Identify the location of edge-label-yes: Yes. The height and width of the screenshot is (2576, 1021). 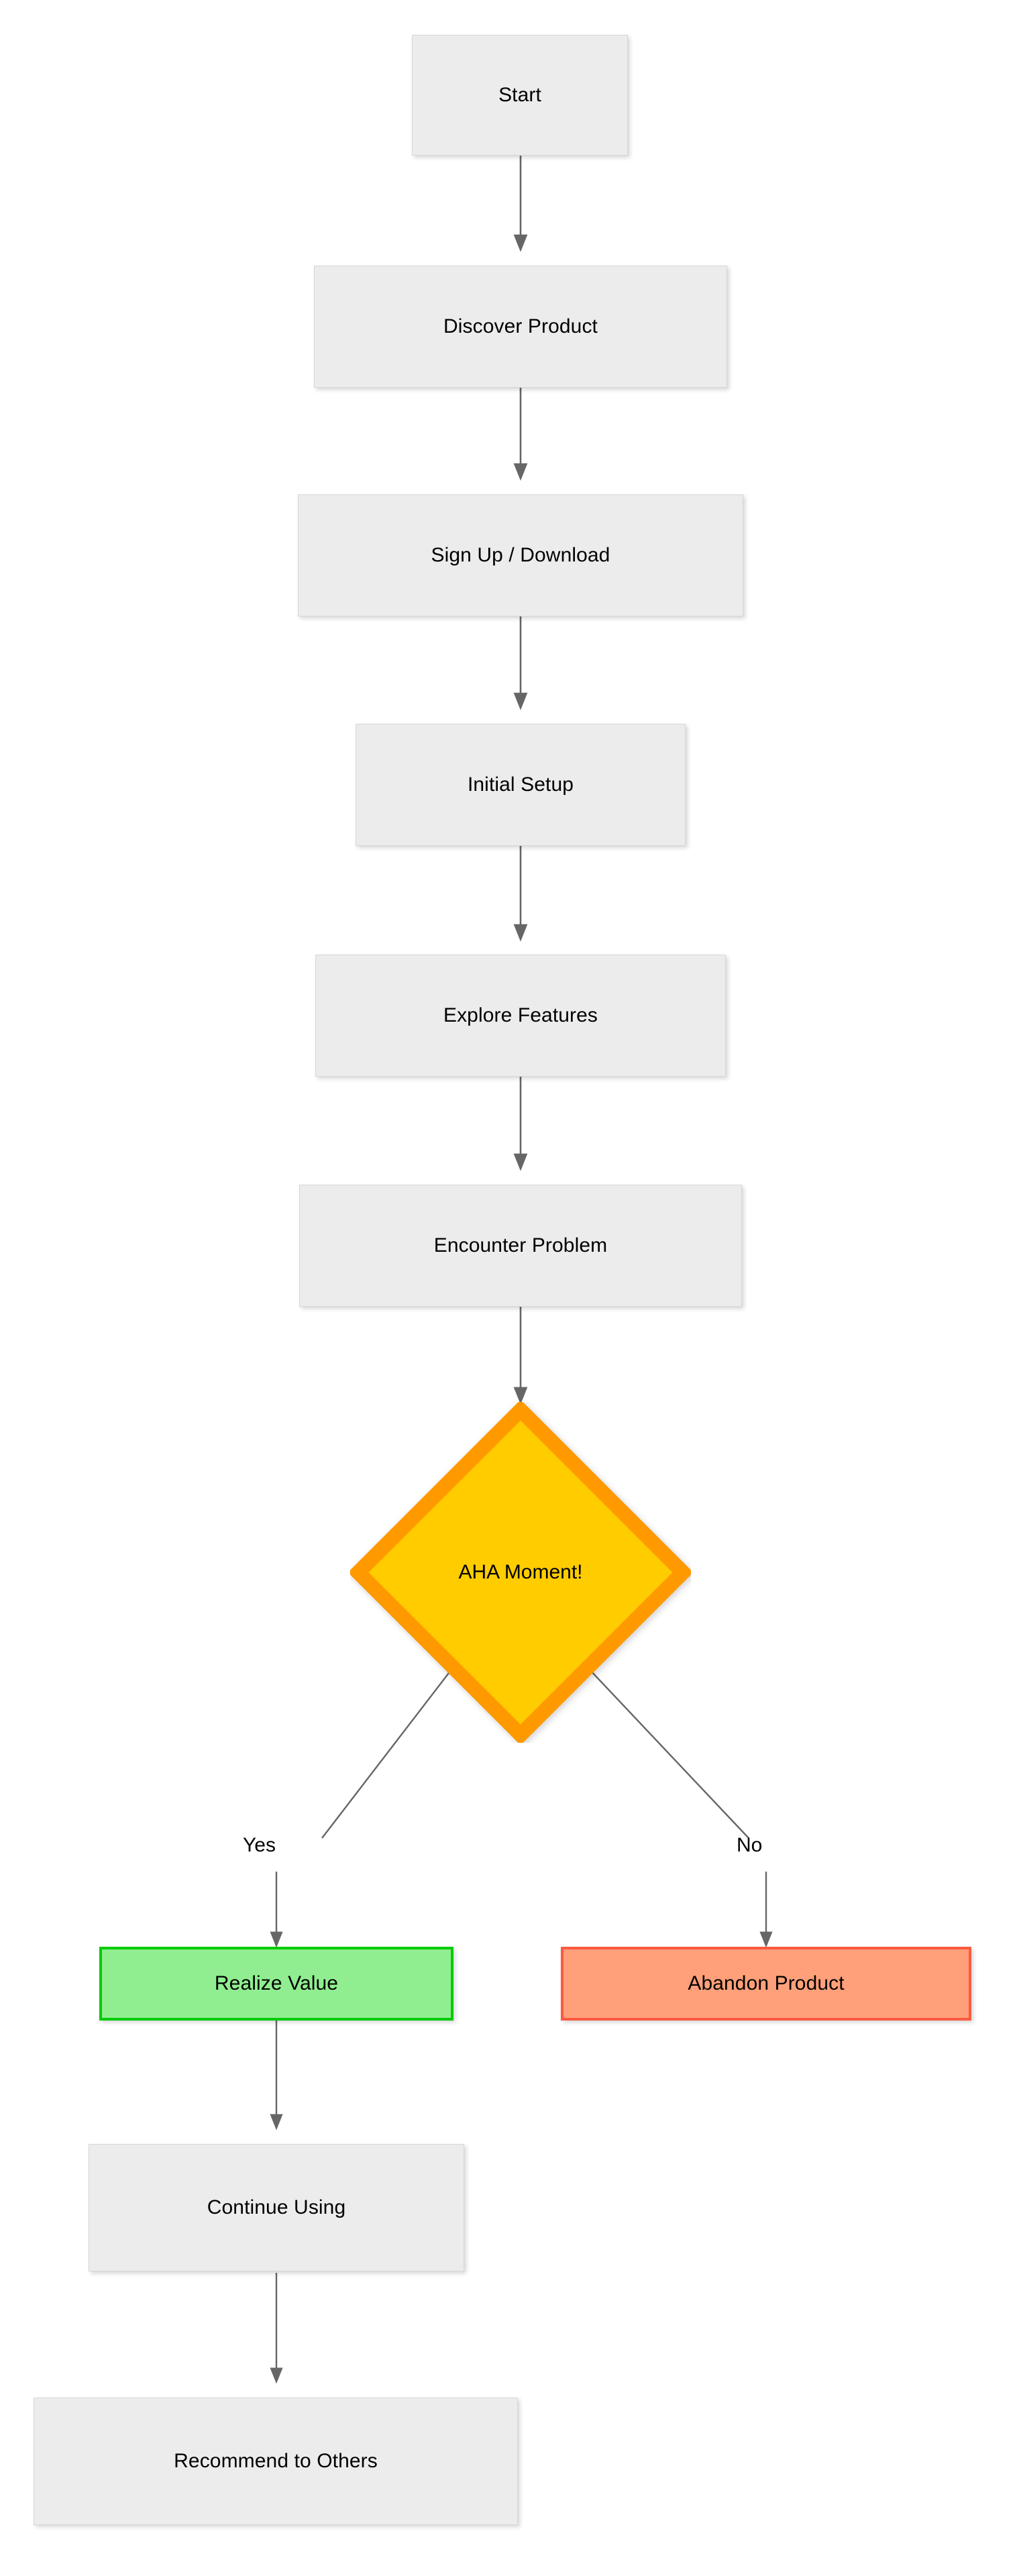
(259, 1845).